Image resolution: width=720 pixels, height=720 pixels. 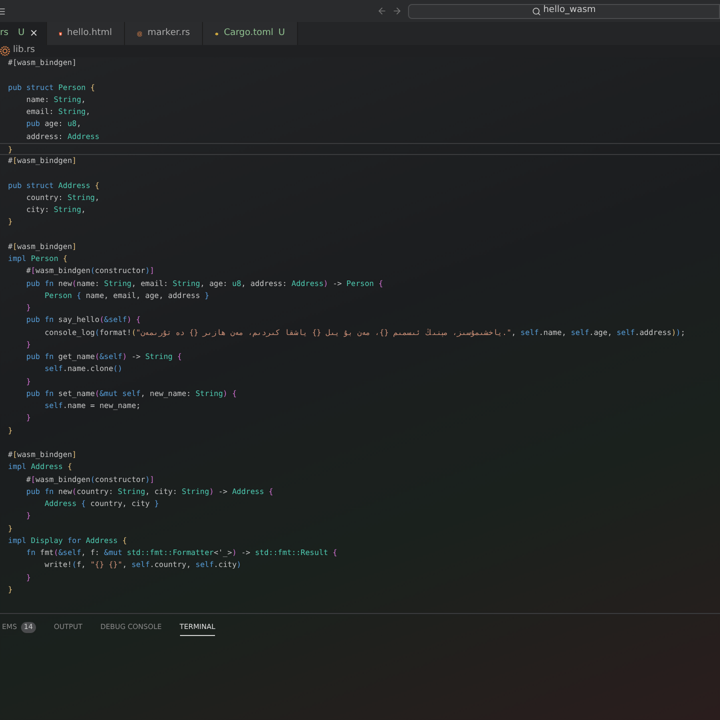 What do you see at coordinates (537, 11) in the screenshot?
I see `search-icon` at bounding box center [537, 11].